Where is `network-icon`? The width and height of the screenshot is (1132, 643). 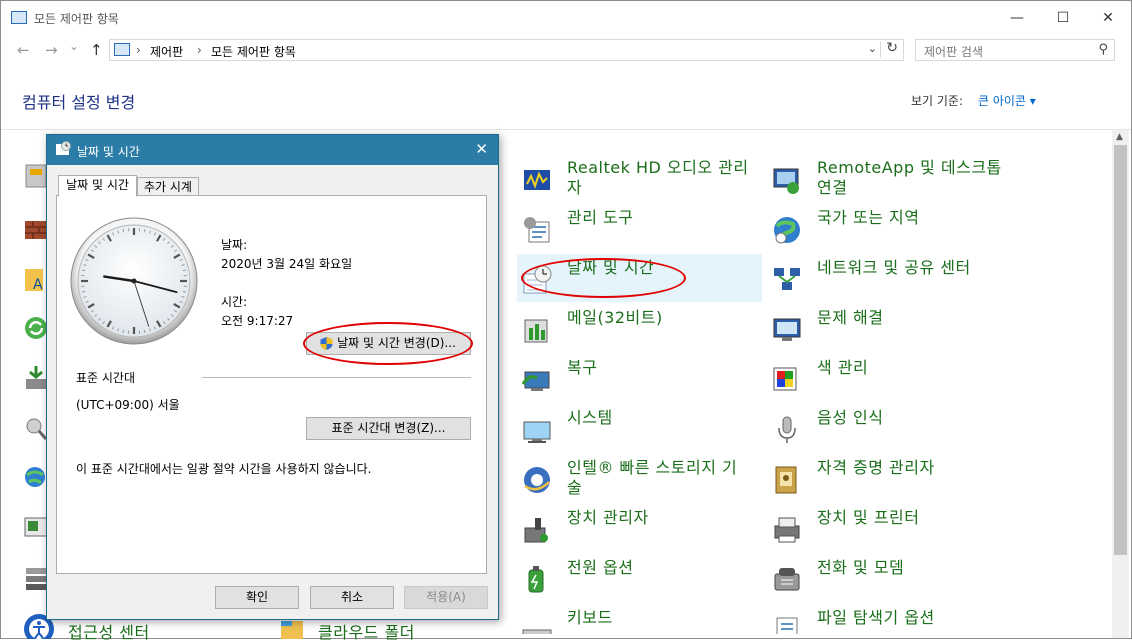
network-icon is located at coordinates (787, 280).